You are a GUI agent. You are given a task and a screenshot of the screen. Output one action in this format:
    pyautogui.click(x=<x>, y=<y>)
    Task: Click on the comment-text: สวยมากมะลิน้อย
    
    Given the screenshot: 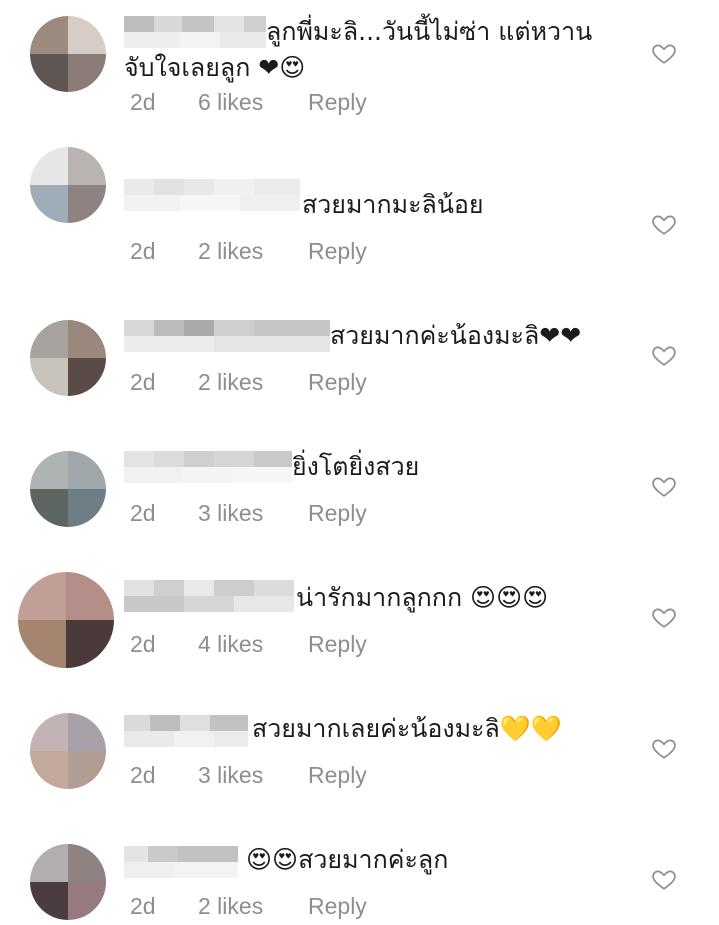 What is the action you would take?
    pyautogui.click(x=393, y=204)
    